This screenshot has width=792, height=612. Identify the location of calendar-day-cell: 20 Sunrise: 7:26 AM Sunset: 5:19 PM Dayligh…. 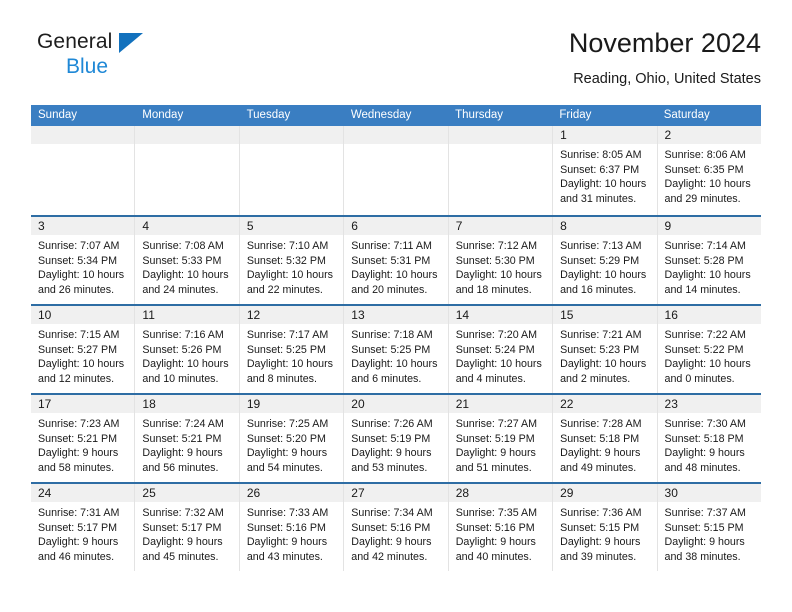
(396, 438).